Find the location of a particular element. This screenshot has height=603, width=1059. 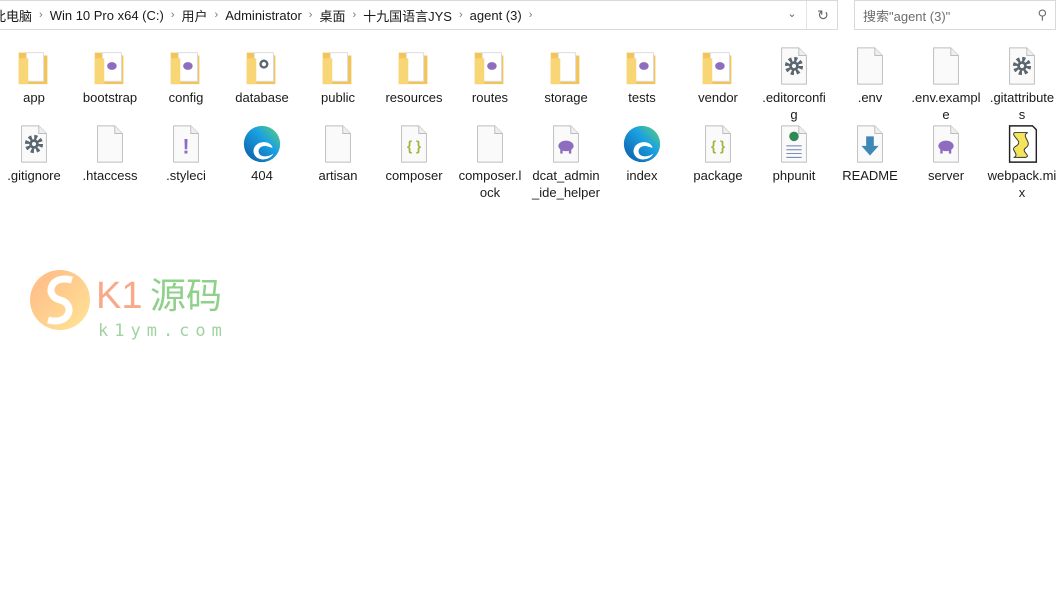

file-item: bootstrap is located at coordinates (110, 75).